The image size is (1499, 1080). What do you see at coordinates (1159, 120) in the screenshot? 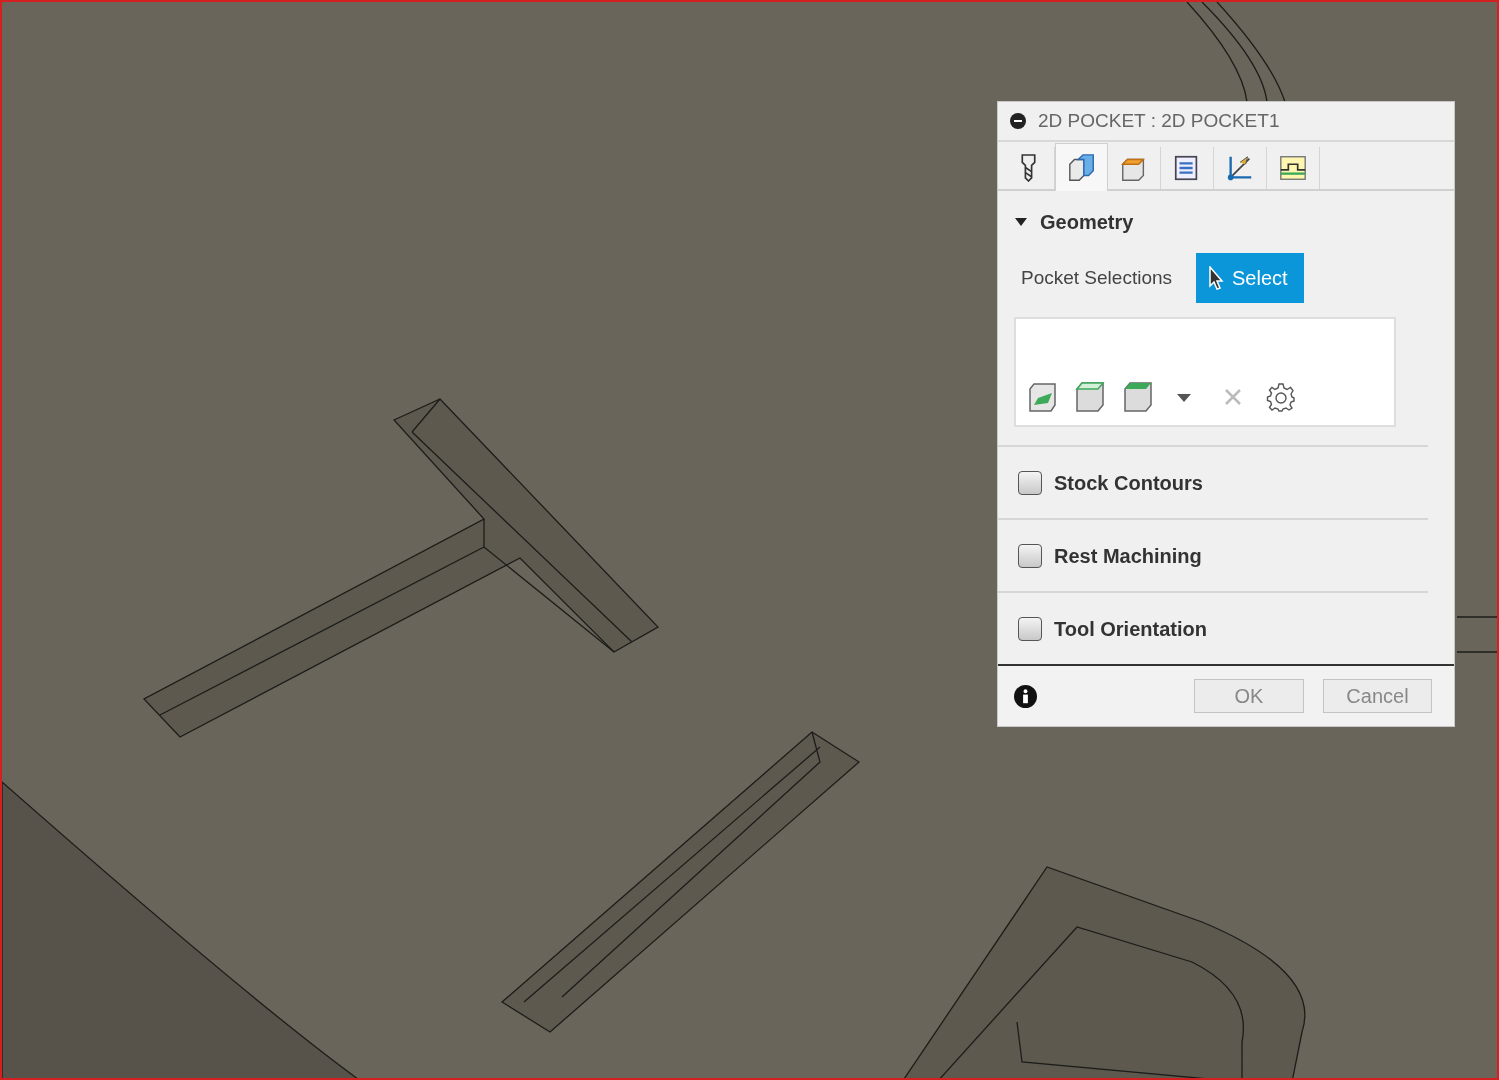
I see `dialog-title: 2D POCKET : 2D POCKET1` at bounding box center [1159, 120].